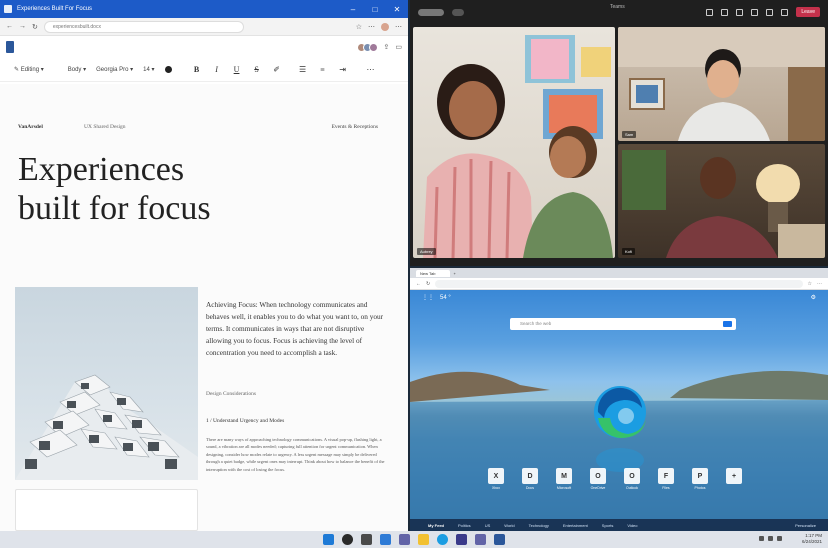  I want to click on apps-icon: ⋮⋮, so click(428, 297).